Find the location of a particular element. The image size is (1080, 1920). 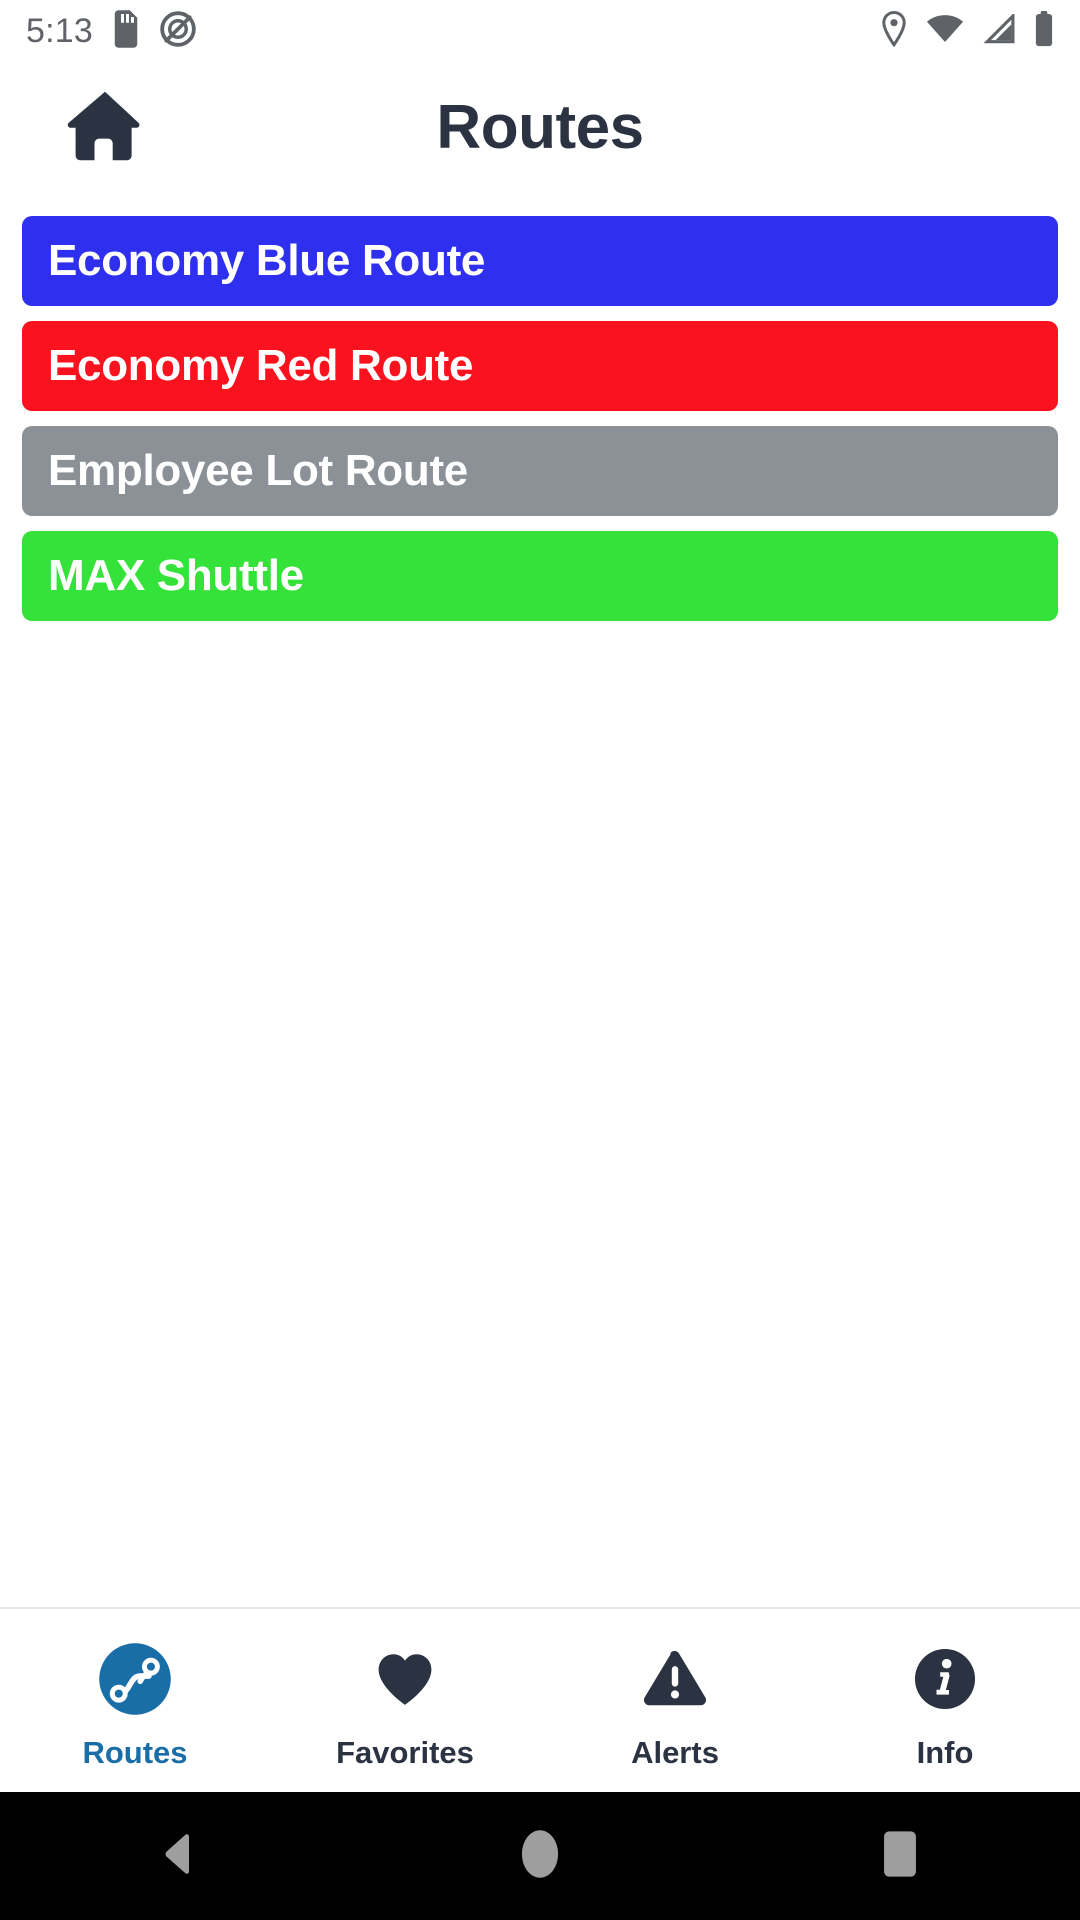

home-icon is located at coordinates (105, 128).